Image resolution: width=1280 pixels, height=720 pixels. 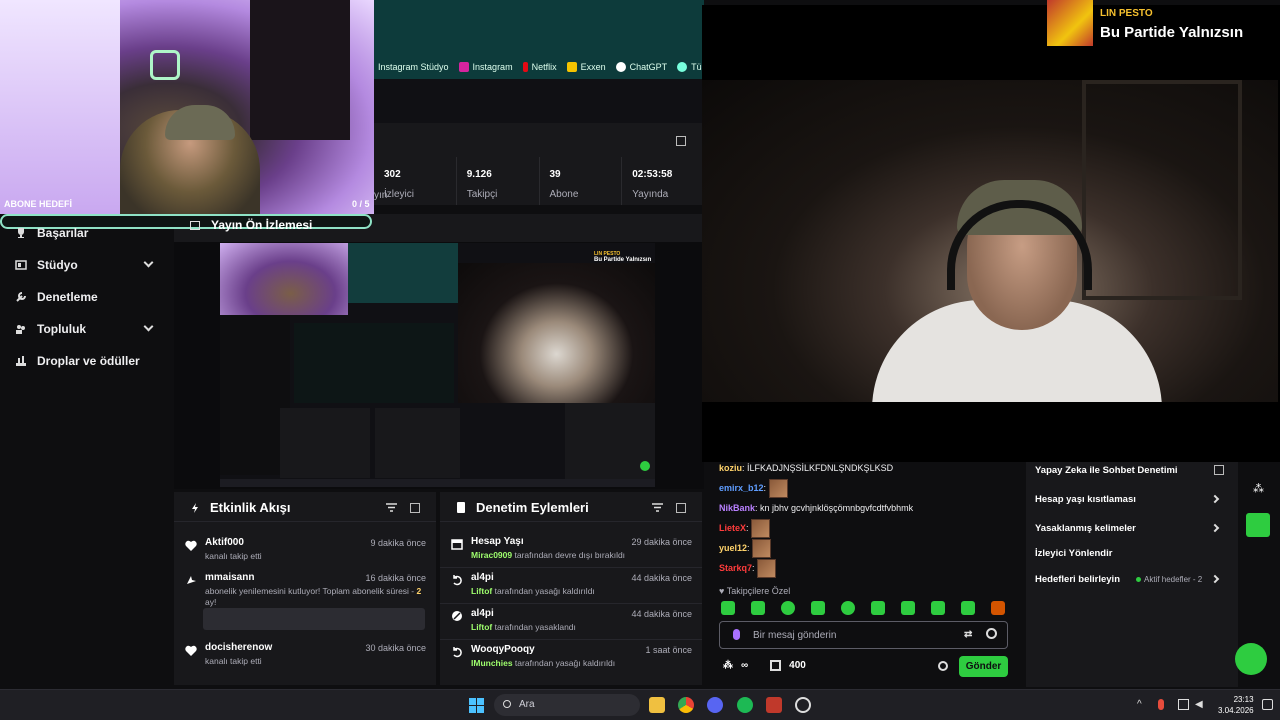 I want to click on browser-toolbar, so click(x=539, y=27).